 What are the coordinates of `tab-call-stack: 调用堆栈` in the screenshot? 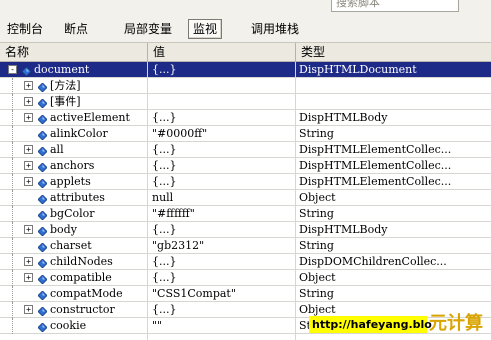 It's located at (275, 29).